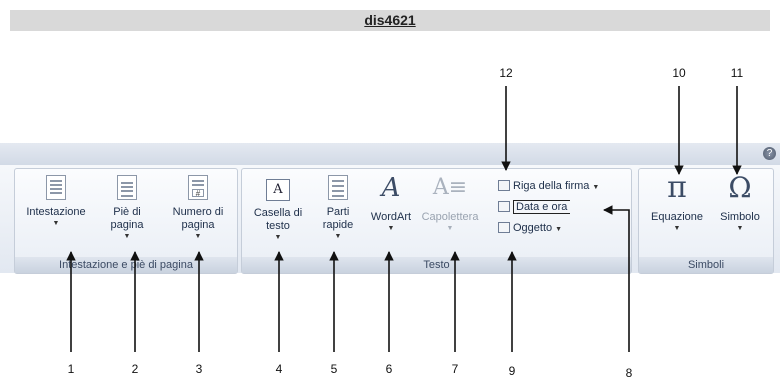 The width and height of the screenshot is (780, 385). What do you see at coordinates (679, 73) in the screenshot?
I see `callout-number: 10` at bounding box center [679, 73].